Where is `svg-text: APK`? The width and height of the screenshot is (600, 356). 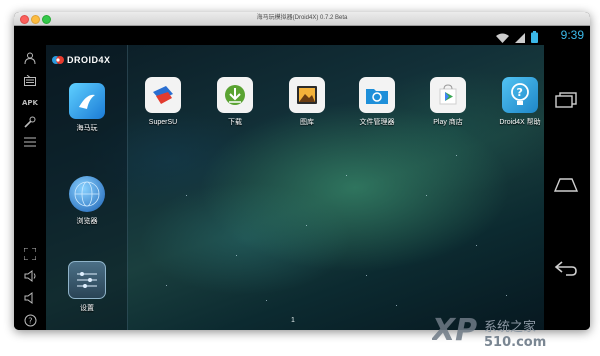 svg-text: APK is located at coordinates (30, 103).